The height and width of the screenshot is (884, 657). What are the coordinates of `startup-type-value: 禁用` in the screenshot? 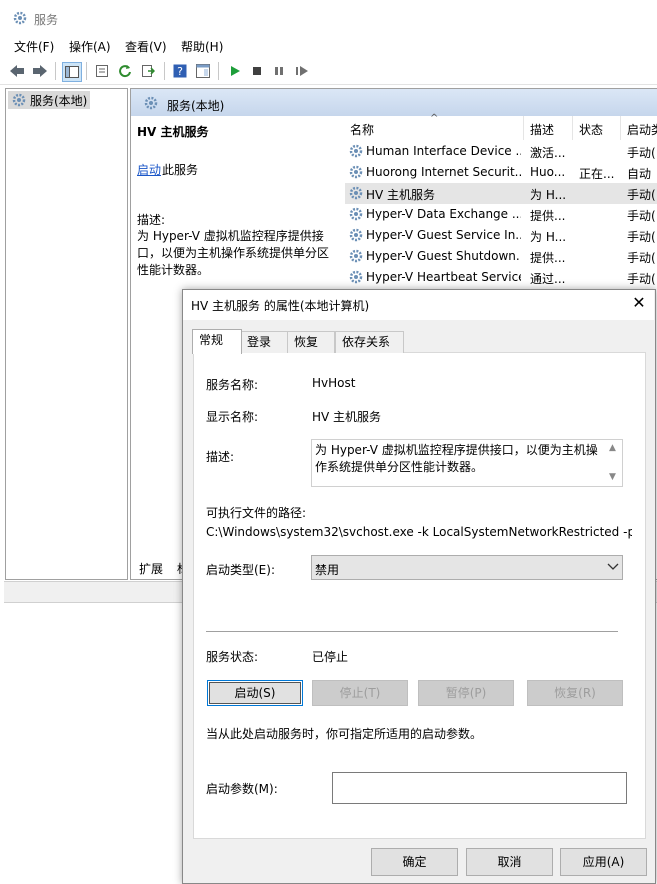 It's located at (327, 570).